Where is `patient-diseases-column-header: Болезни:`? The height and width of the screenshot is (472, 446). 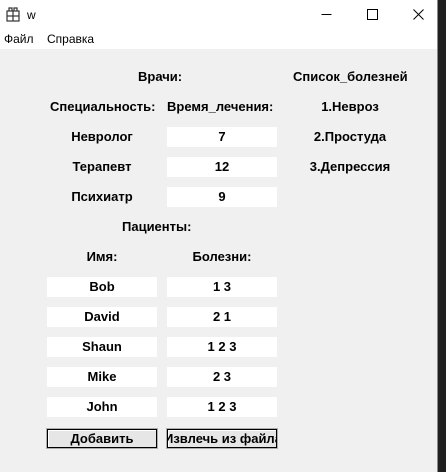
patient-diseases-column-header: Болезни: is located at coordinates (222, 256).